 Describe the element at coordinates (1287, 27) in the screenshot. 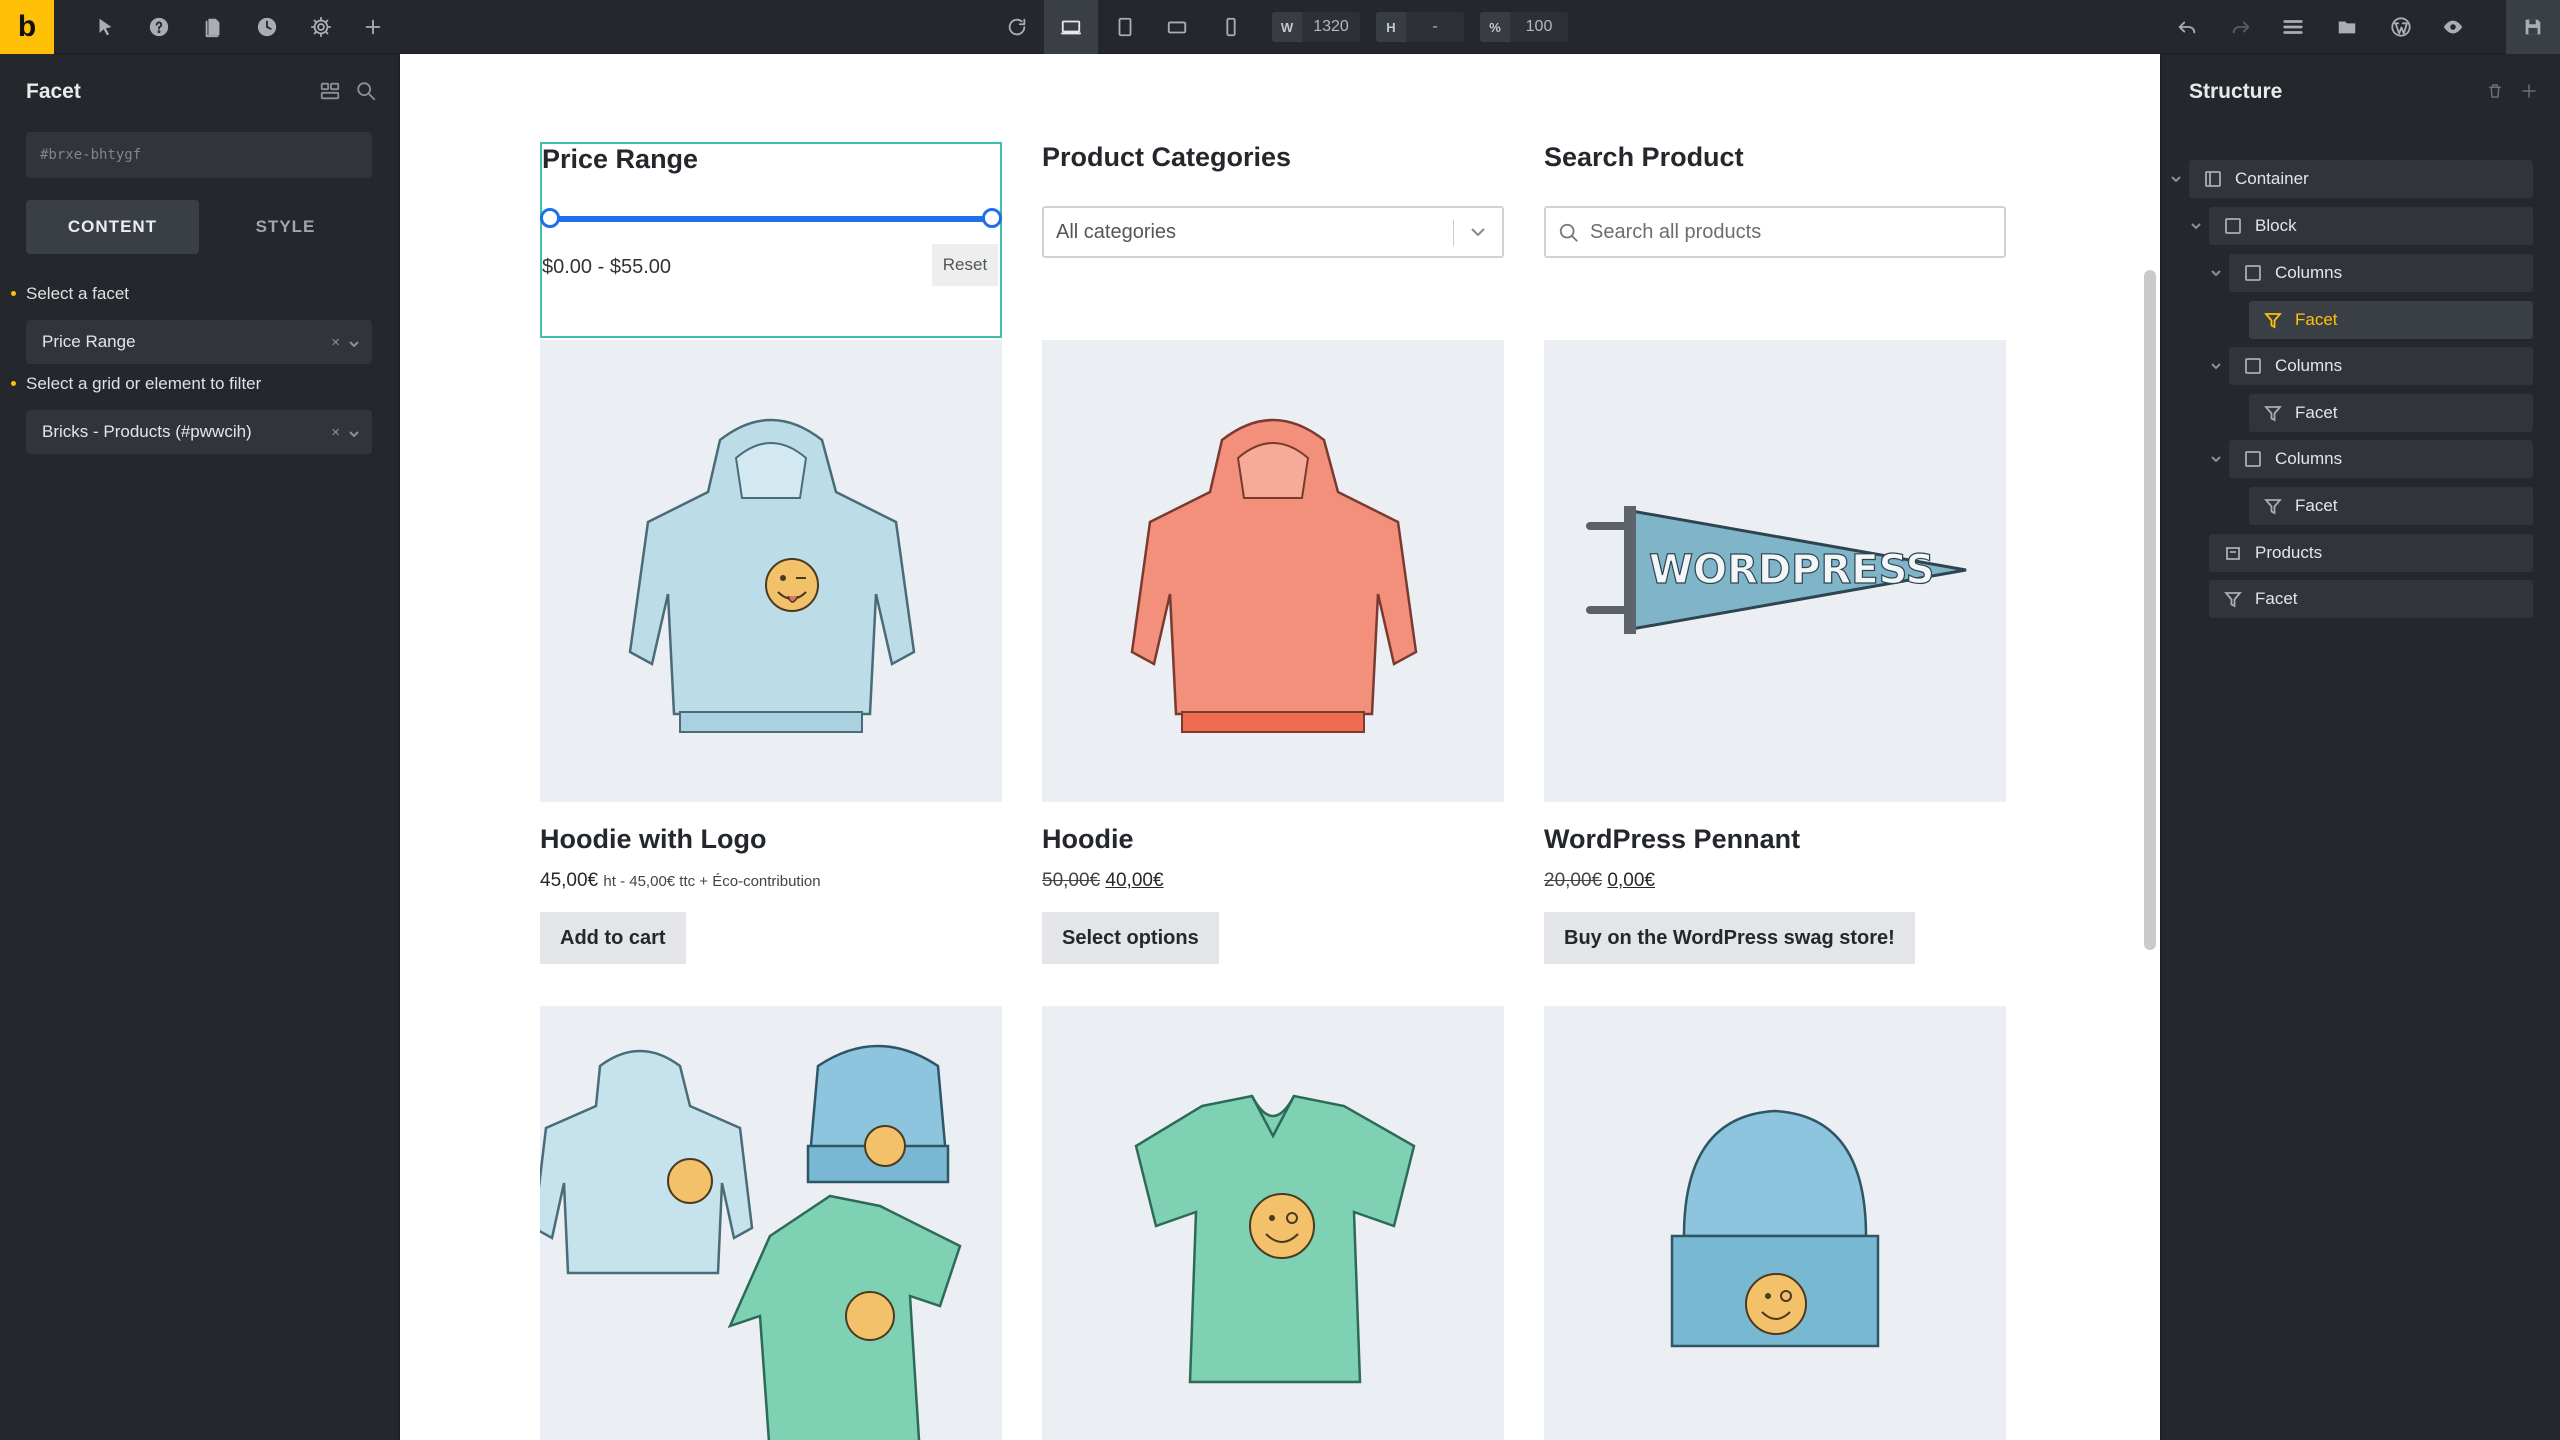

I see `width-label: W` at that location.